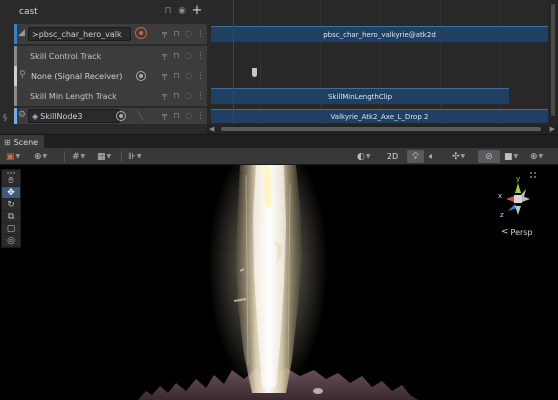 The height and width of the screenshot is (400, 558). What do you see at coordinates (110, 96) in the screenshot?
I see `track-skill-min-length: Skill Min Length Track ╤ ⊓ ◌ ⋮` at bounding box center [110, 96].